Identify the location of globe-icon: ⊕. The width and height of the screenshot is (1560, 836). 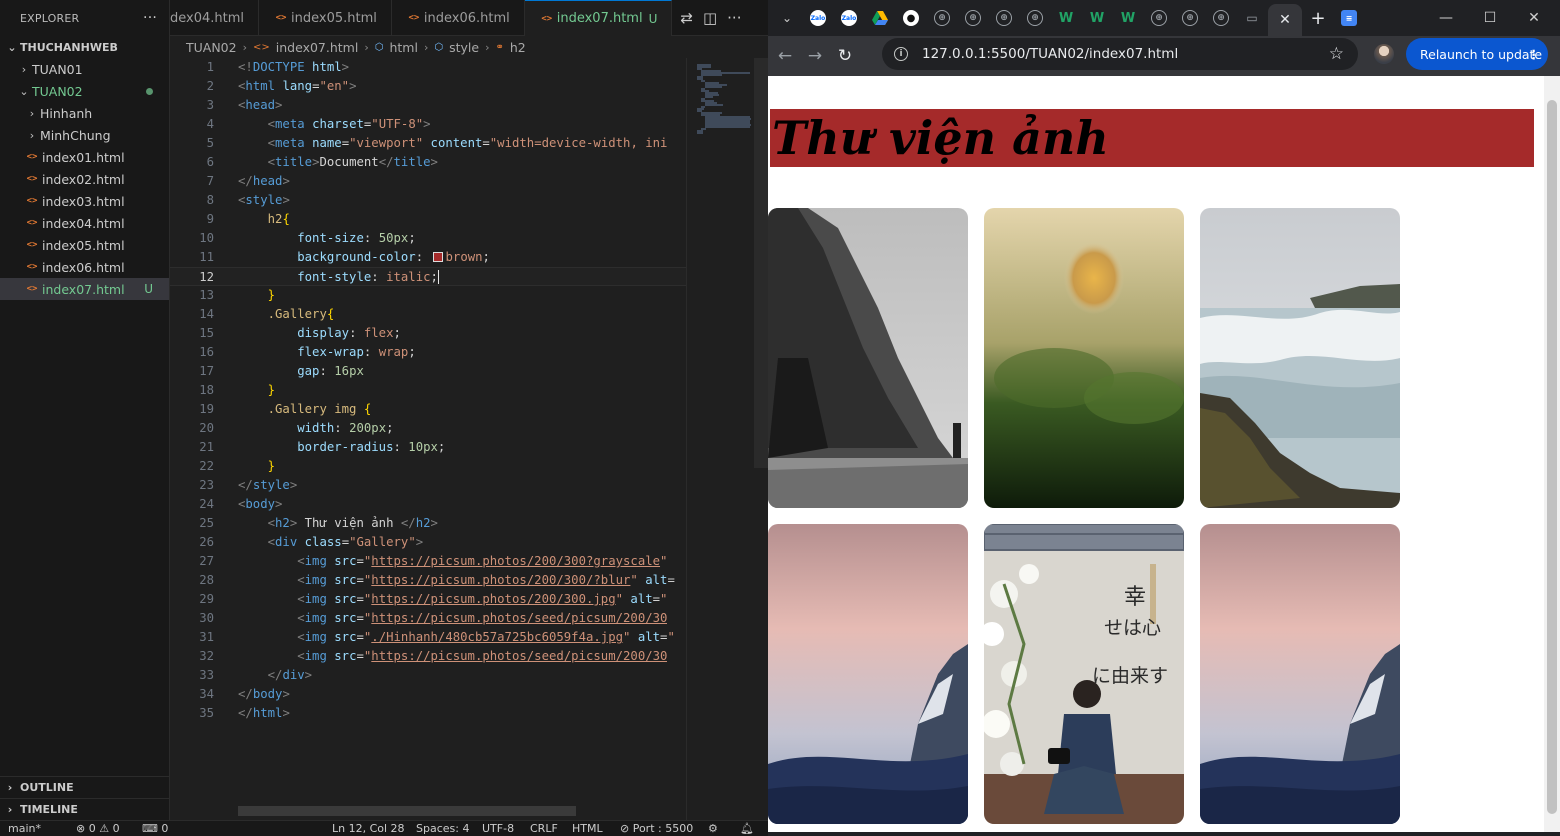
(1159, 18).